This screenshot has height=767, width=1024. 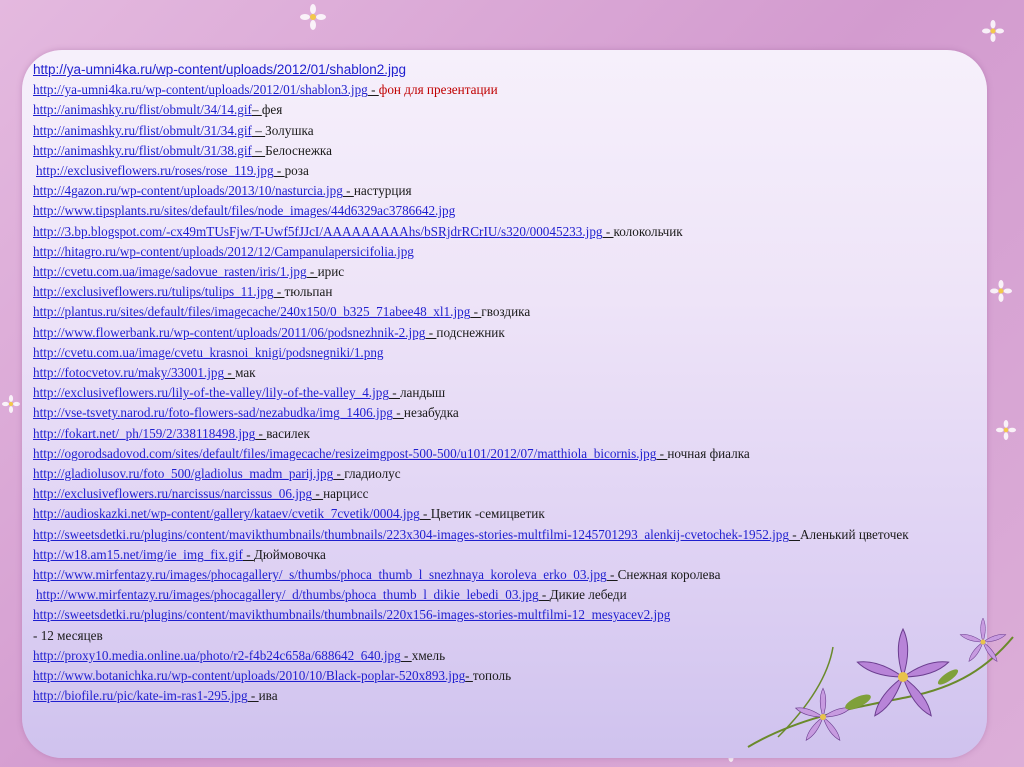 I want to click on link-description: настурция, so click(x=382, y=191).